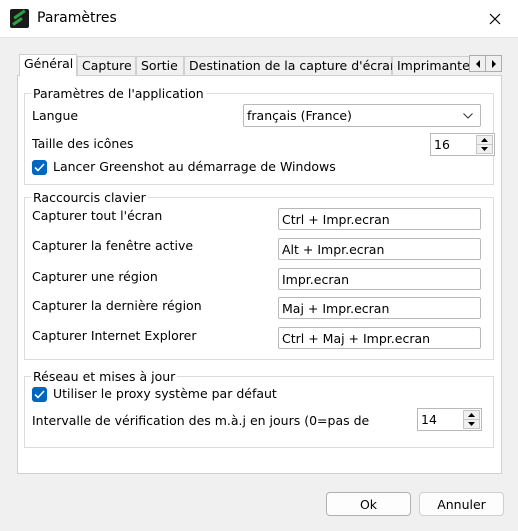 This screenshot has height=531, width=518. I want to click on hotkey-value-window: Alt + Impr.ecran, so click(333, 249).